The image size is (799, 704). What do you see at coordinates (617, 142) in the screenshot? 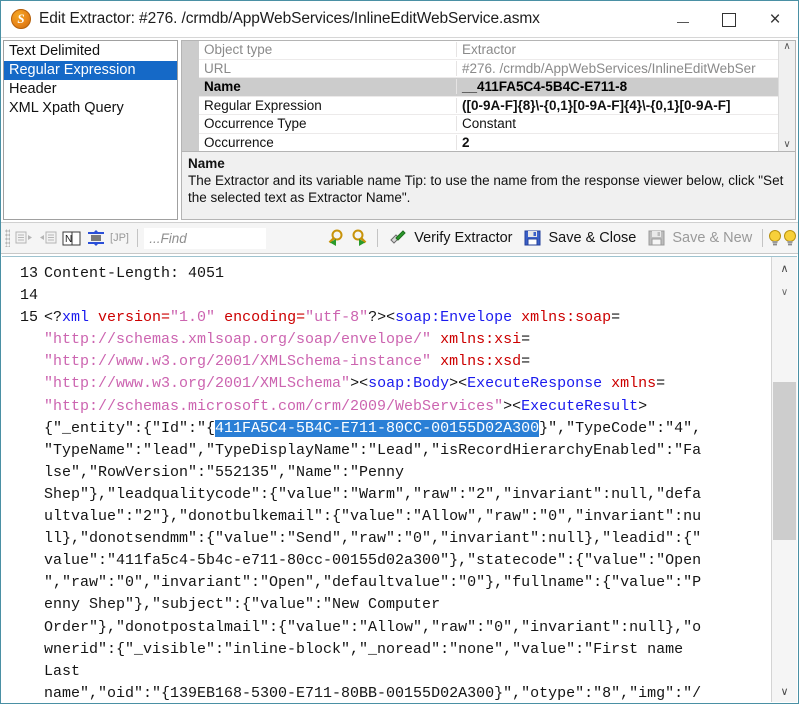
I see `property-value: 2` at bounding box center [617, 142].